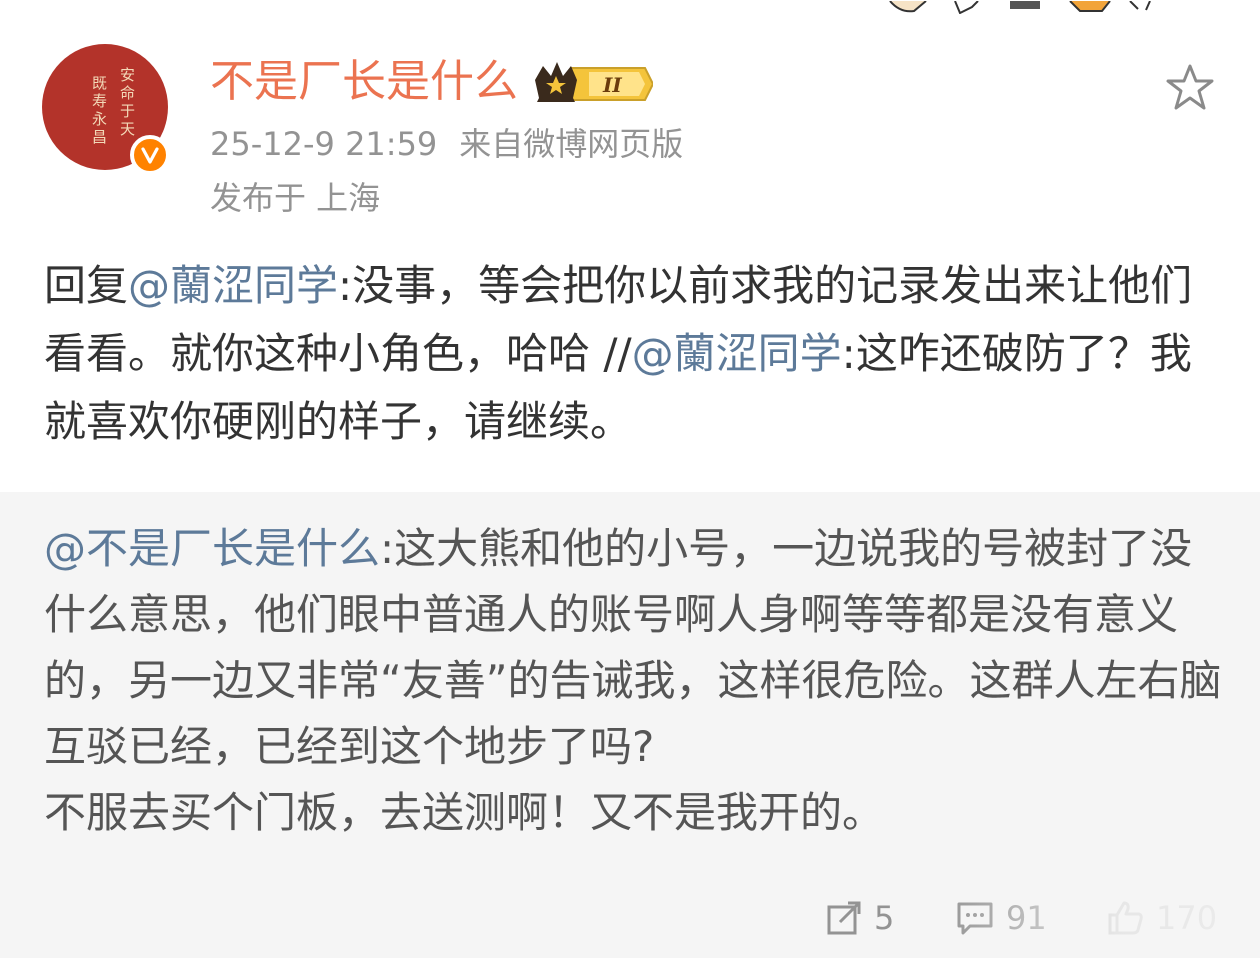 The height and width of the screenshot is (958, 1260). What do you see at coordinates (99, 119) in the screenshot?
I see `svg-text: 永` at bounding box center [99, 119].